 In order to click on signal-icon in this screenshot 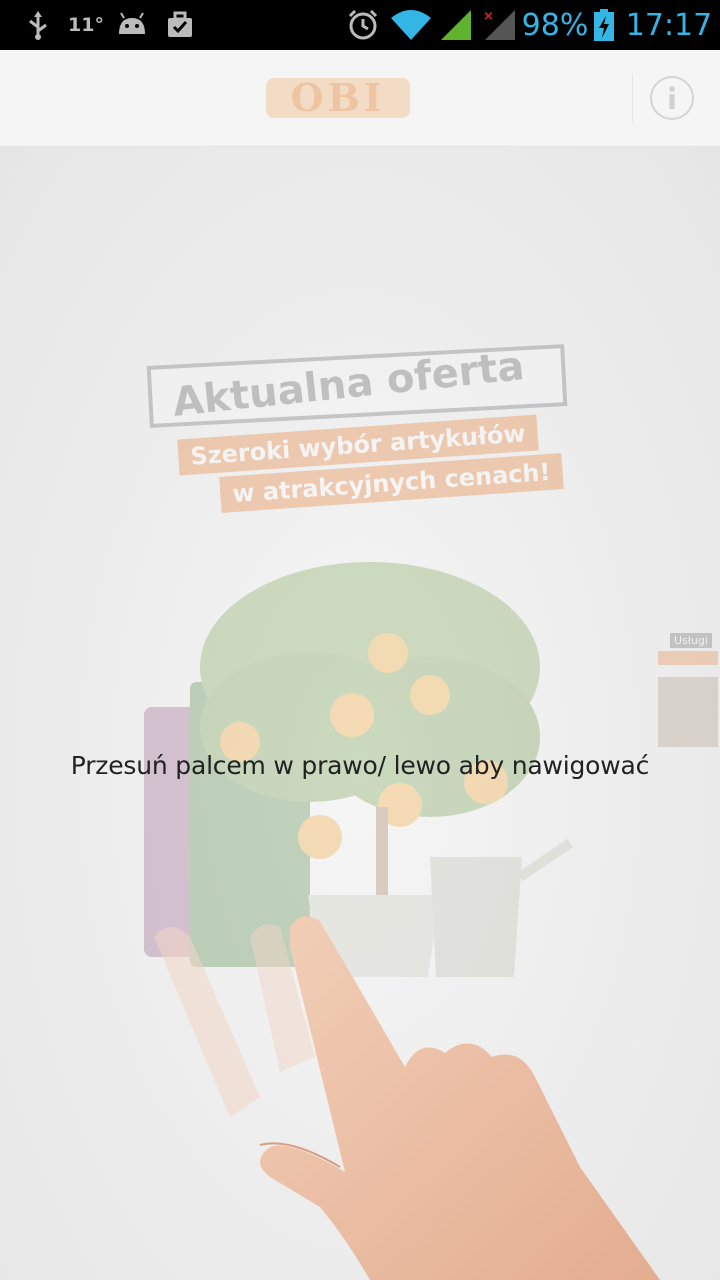, I will do `click(456, 25)`.